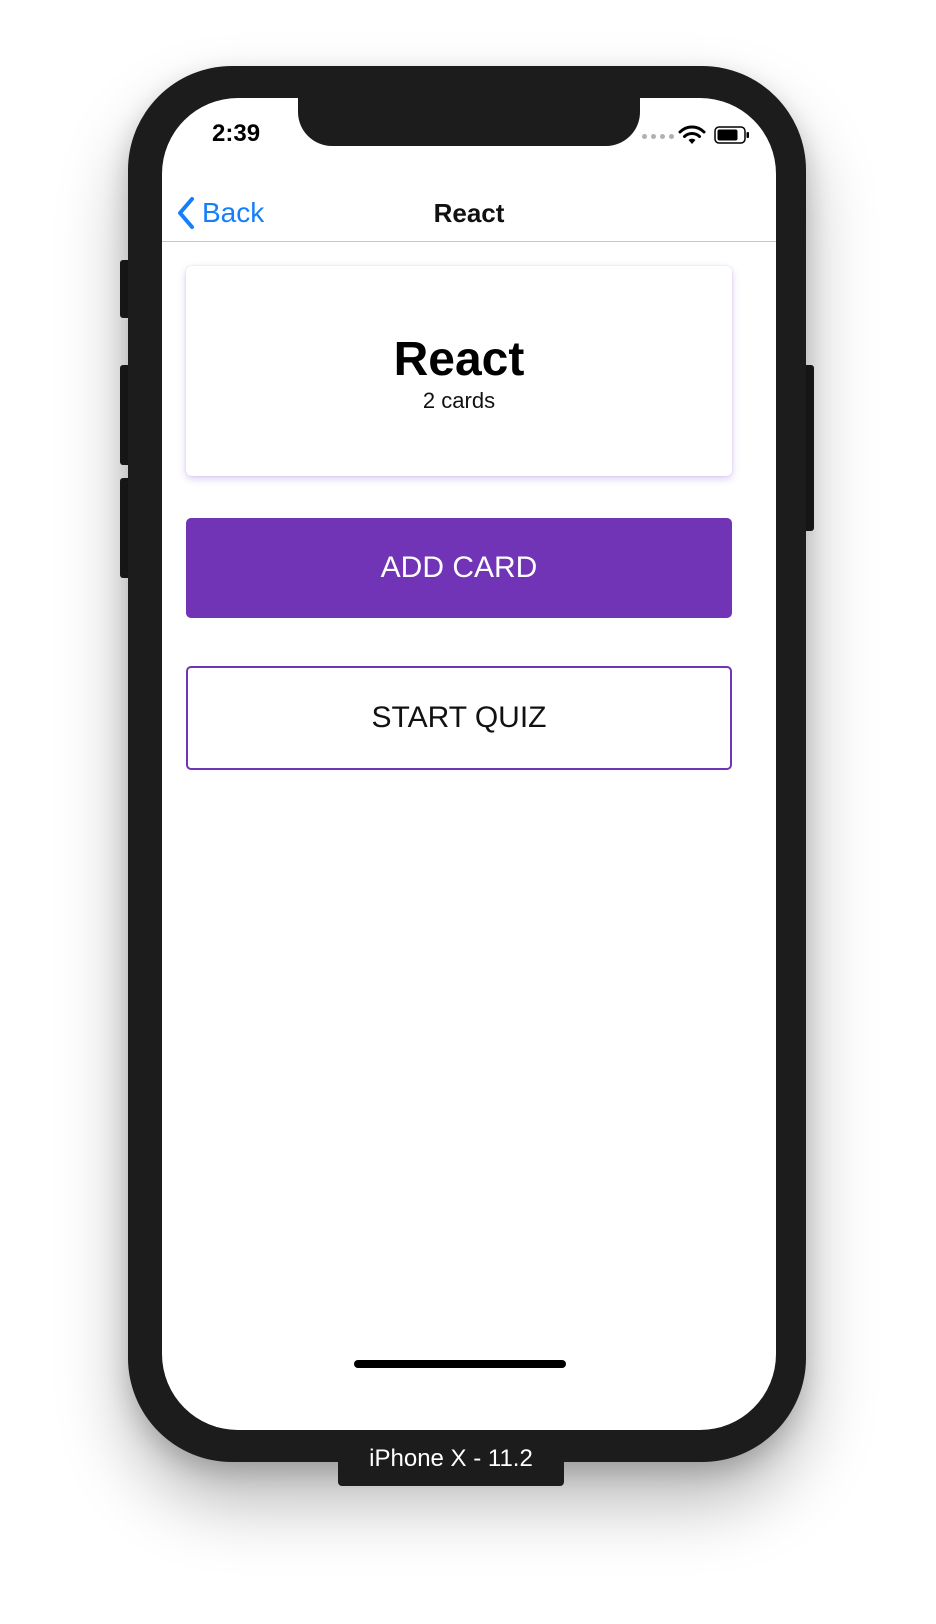 This screenshot has height=1624, width=936. Describe the element at coordinates (658, 136) in the screenshot. I see `signal-dots-icon` at that location.